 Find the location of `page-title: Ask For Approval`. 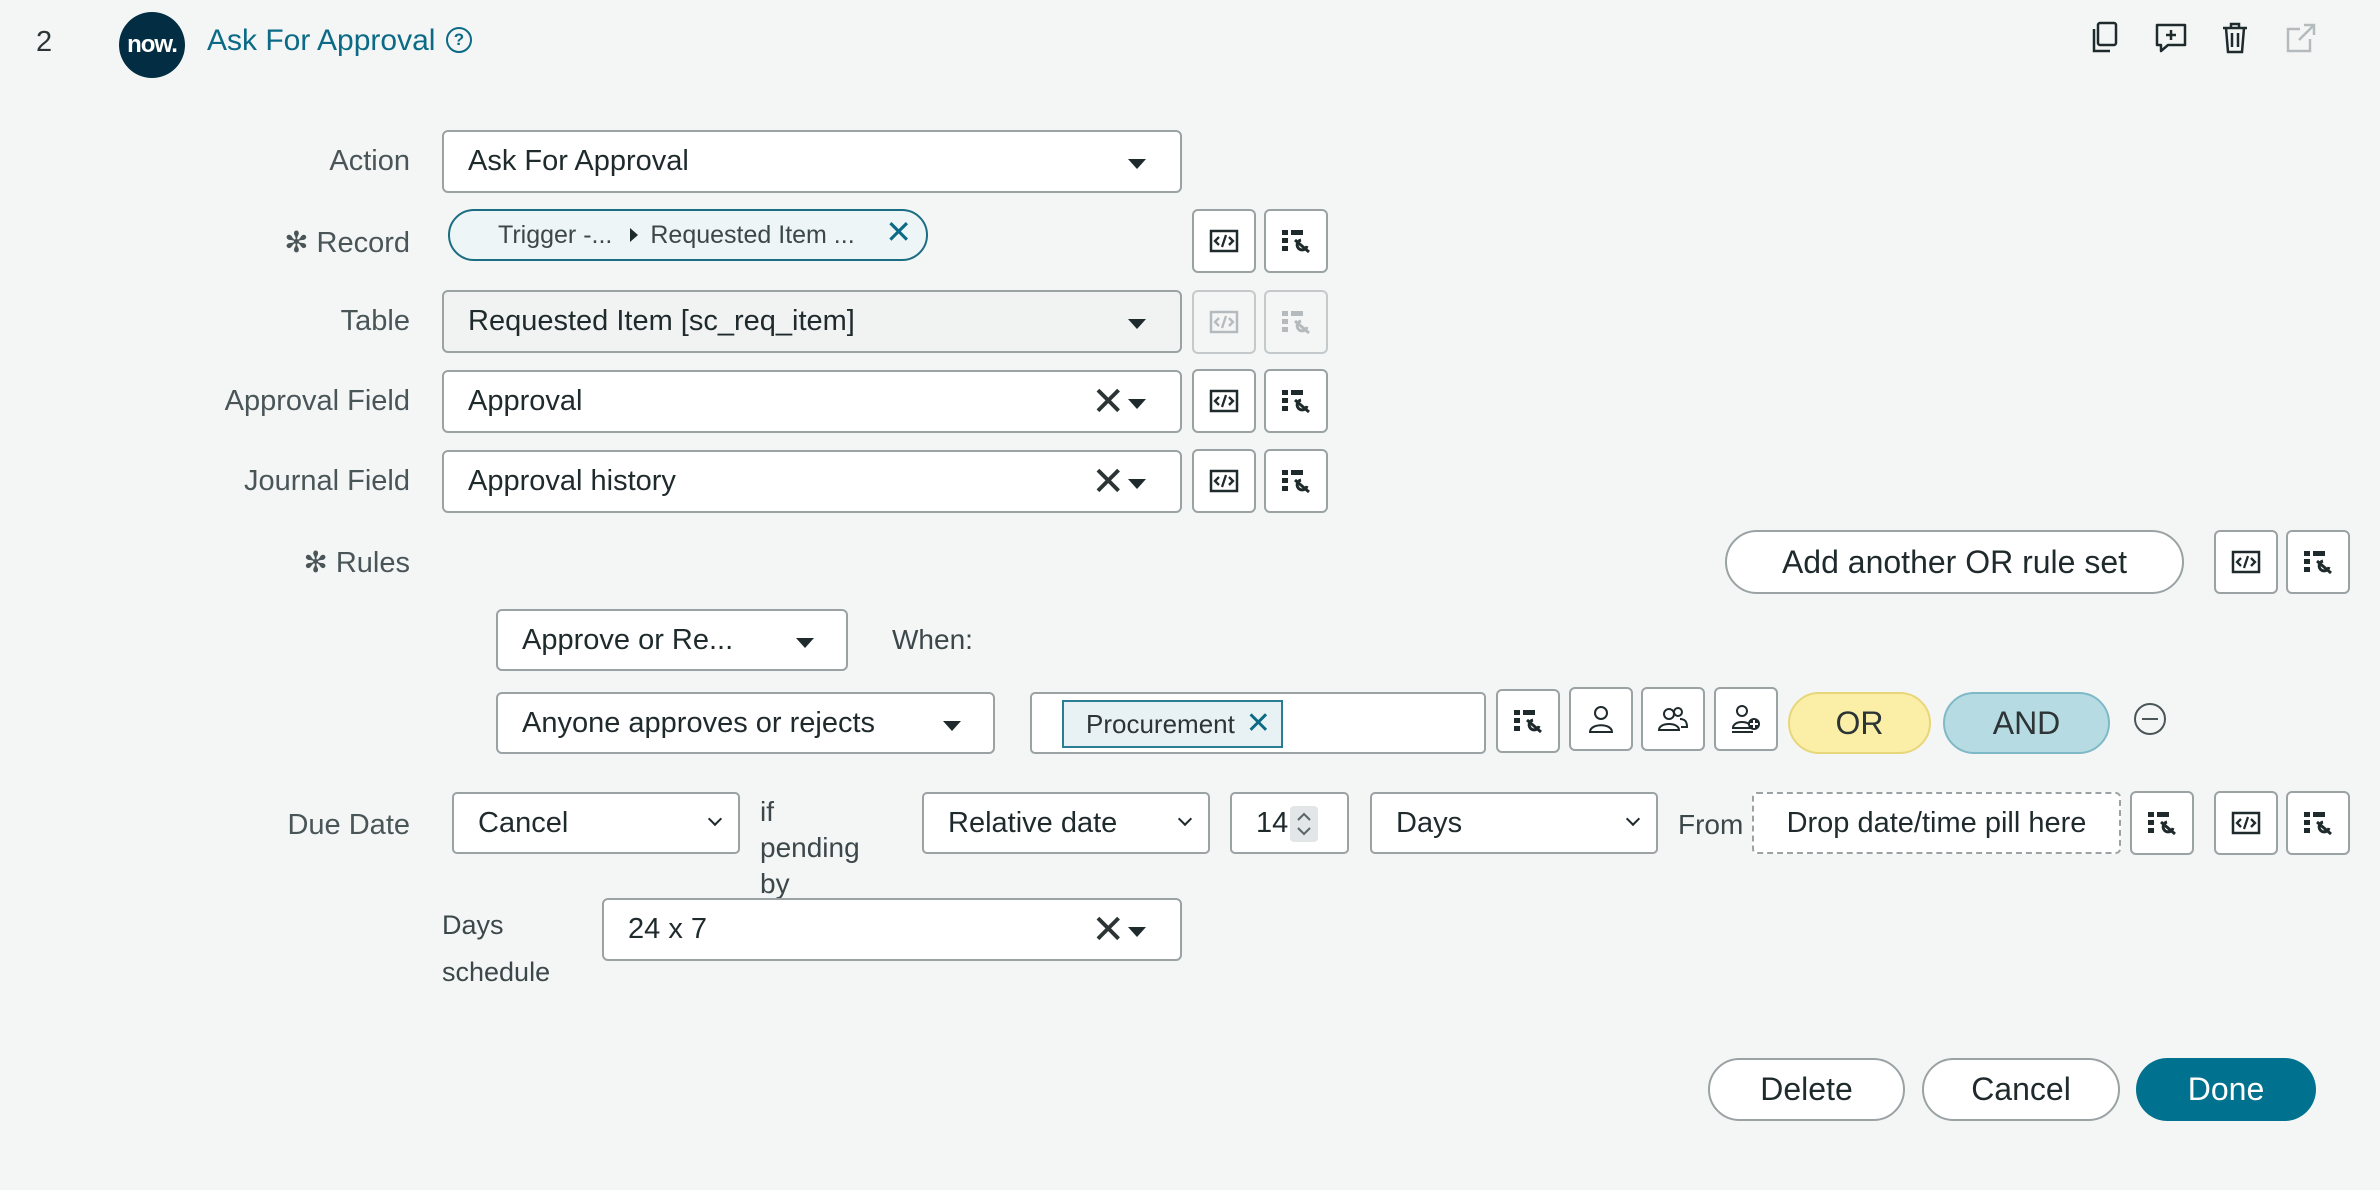

page-title: Ask For Approval is located at coordinates (321, 40).